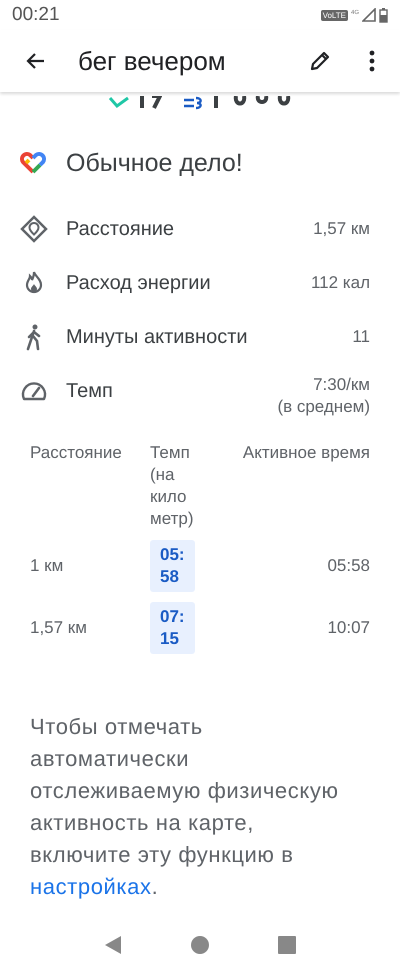 The image size is (400, 975). I want to click on pencil-icon, so click(320, 61).